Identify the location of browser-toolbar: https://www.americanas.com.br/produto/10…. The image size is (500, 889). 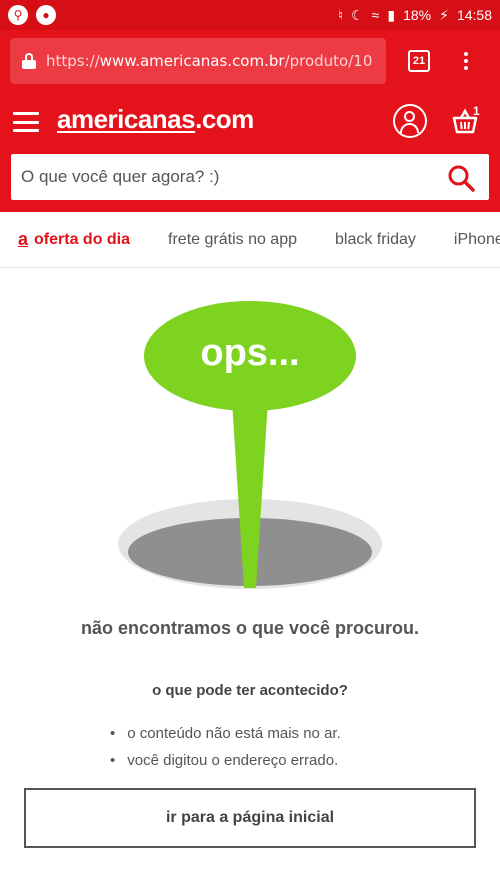
(250, 61).